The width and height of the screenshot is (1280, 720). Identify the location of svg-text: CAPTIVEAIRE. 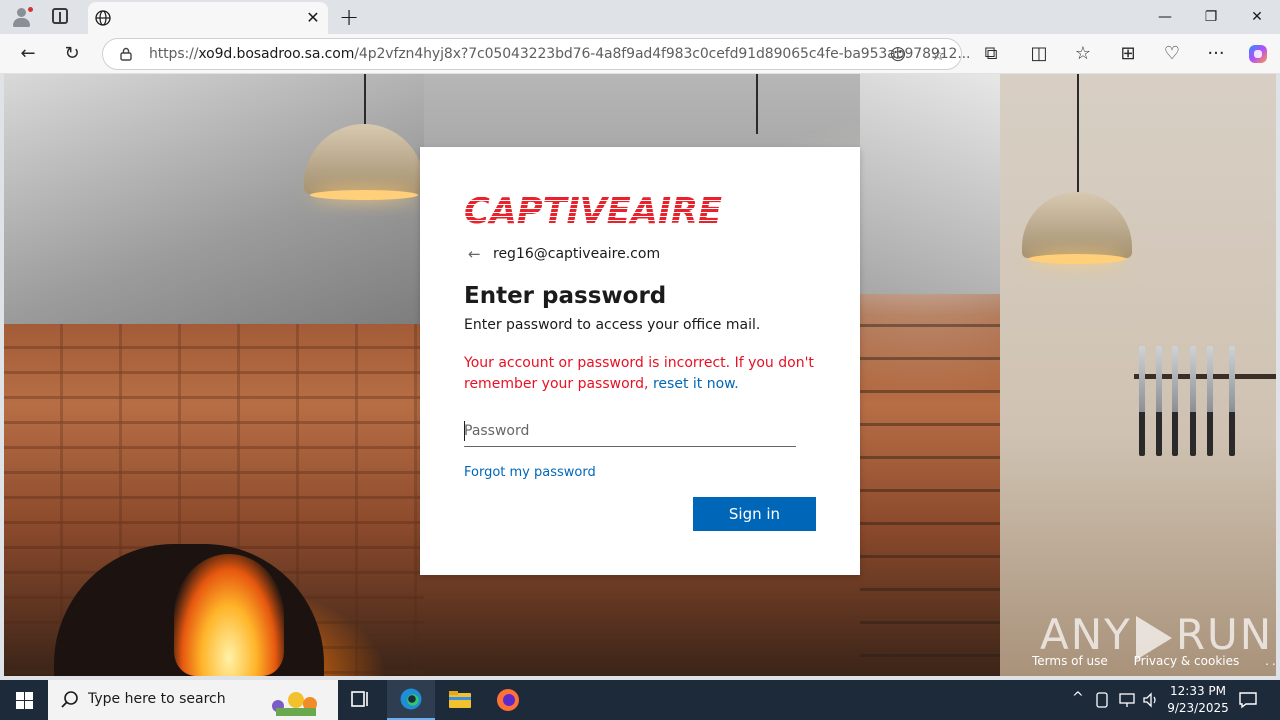
(593, 210).